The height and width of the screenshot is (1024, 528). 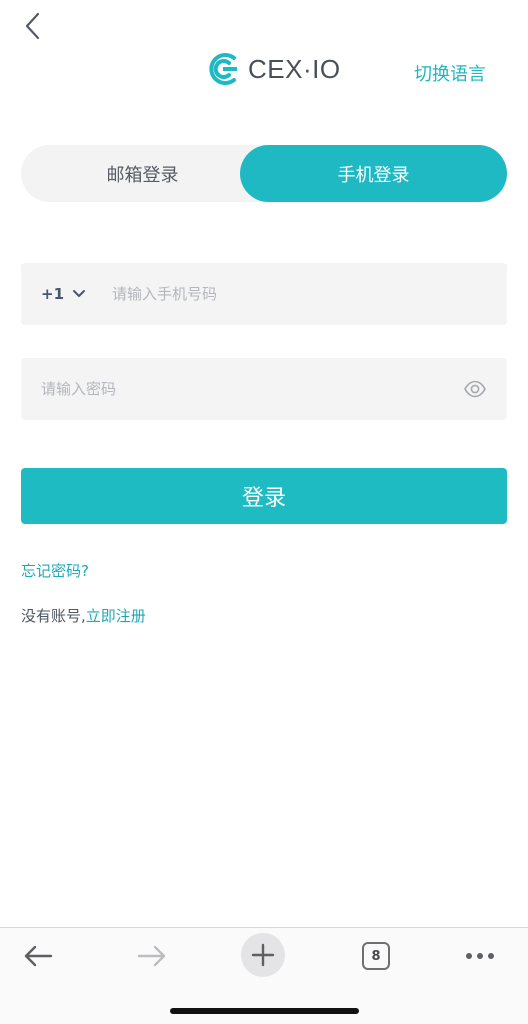 What do you see at coordinates (264, 496) in the screenshot?
I see `login-button: 登录` at bounding box center [264, 496].